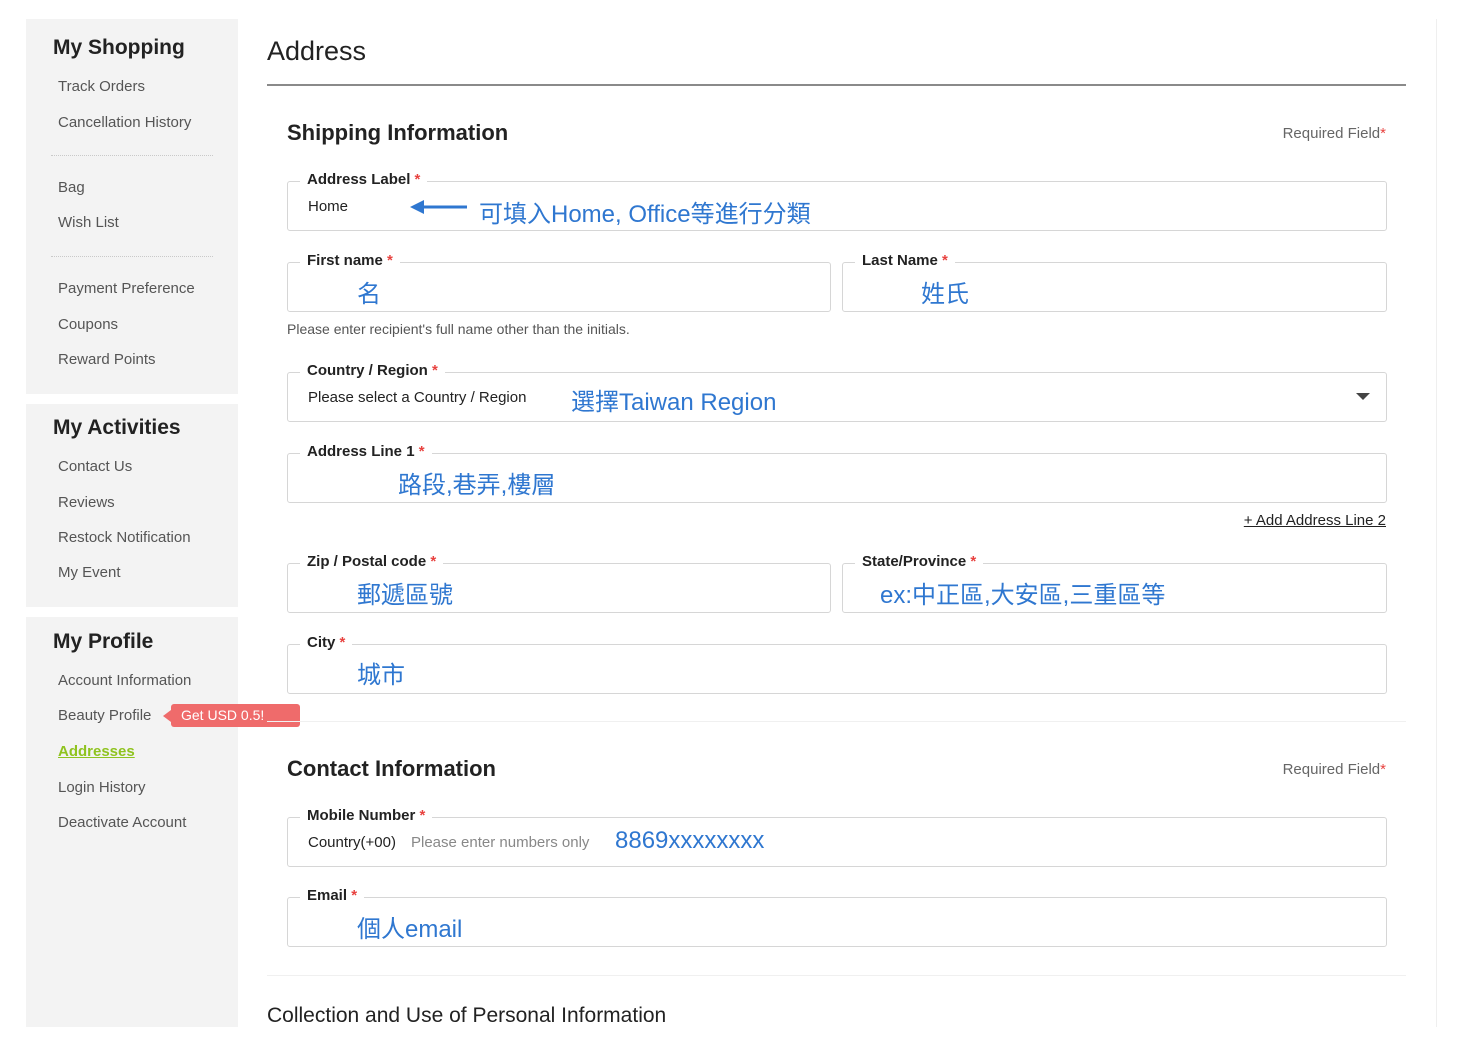 This screenshot has height=1046, width=1462. What do you see at coordinates (107, 359) in the screenshot?
I see `sidebar-item-reward-points: Reward Points` at bounding box center [107, 359].